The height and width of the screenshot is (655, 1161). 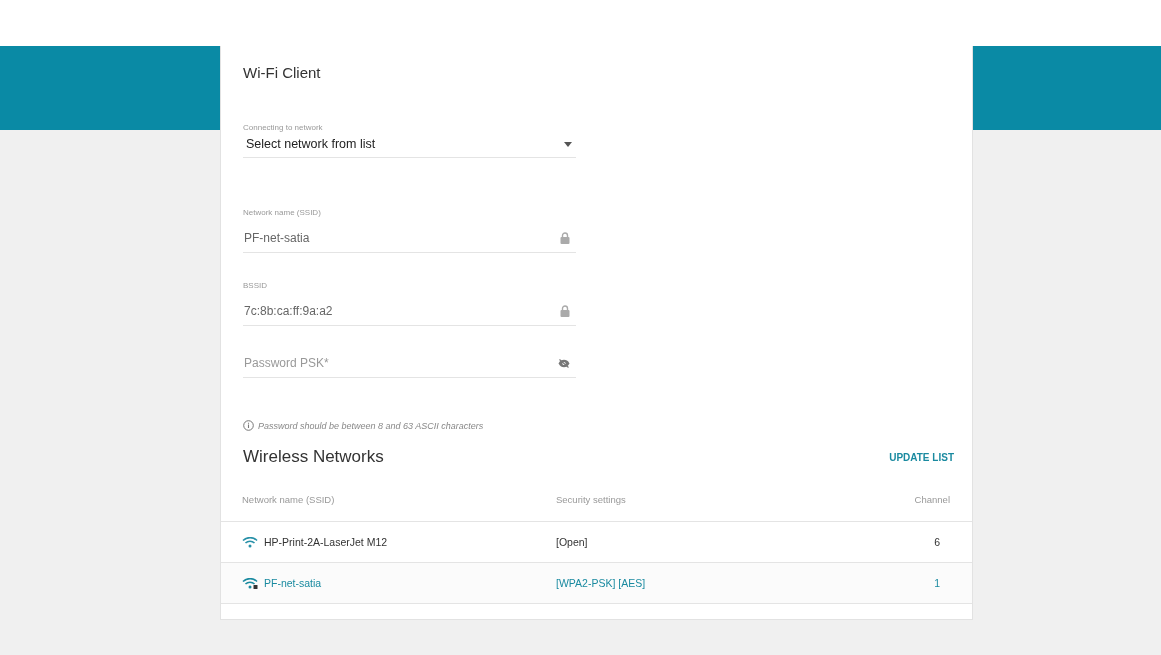 What do you see at coordinates (572, 542) in the screenshot?
I see `table-cell-text: [Open]` at bounding box center [572, 542].